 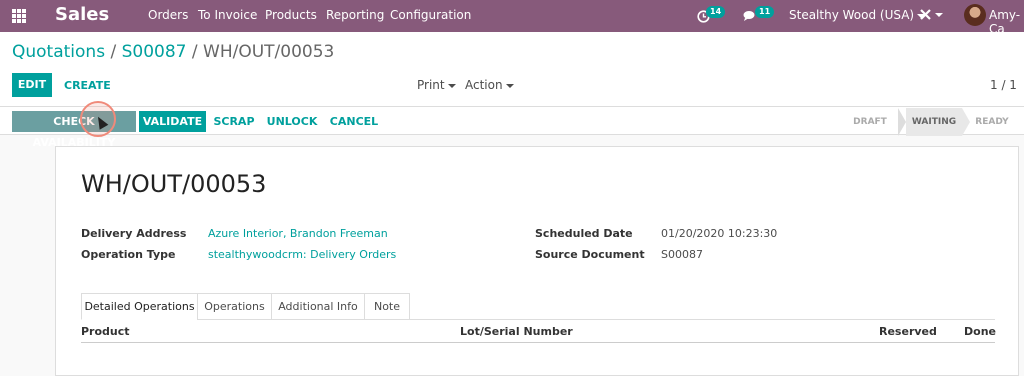 I want to click on debug-tools-button, so click(x=931, y=14).